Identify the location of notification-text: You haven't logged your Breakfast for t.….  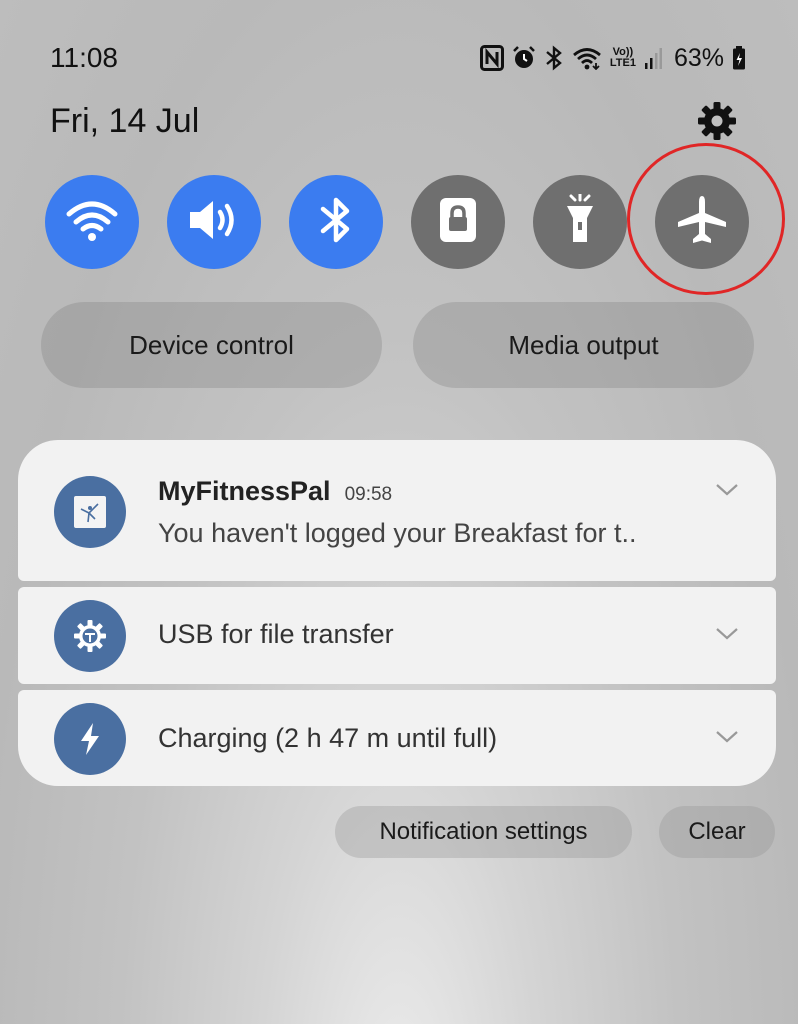
(397, 533).